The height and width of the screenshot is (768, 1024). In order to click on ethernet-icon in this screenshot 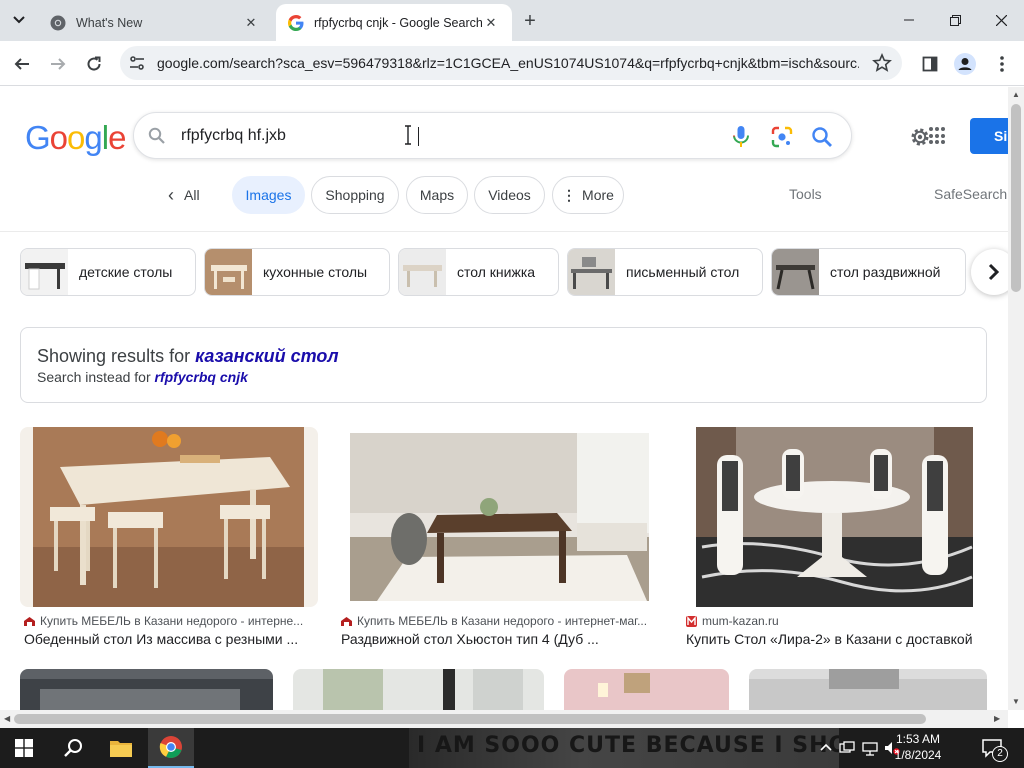, I will do `click(870, 748)`.